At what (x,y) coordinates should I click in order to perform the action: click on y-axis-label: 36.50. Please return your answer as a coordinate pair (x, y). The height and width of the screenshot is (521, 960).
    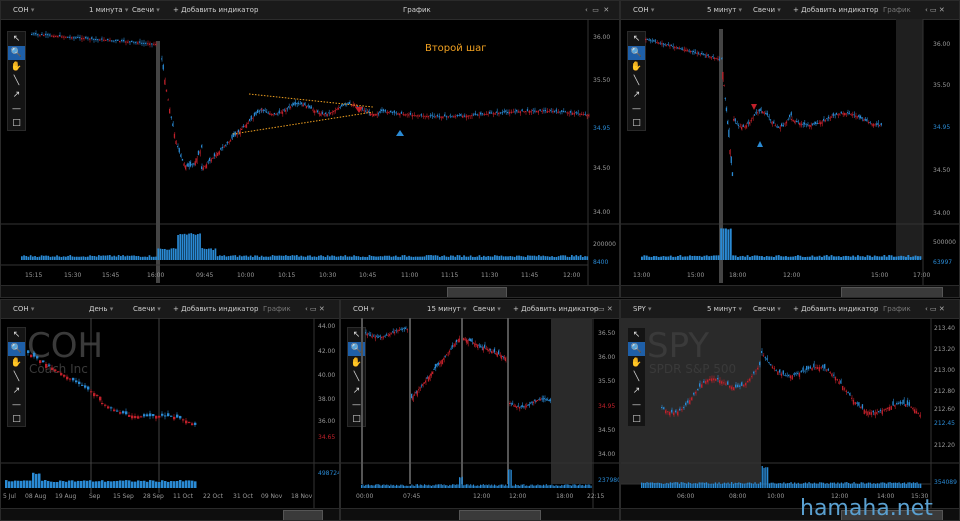
    Looking at the image, I should click on (607, 333).